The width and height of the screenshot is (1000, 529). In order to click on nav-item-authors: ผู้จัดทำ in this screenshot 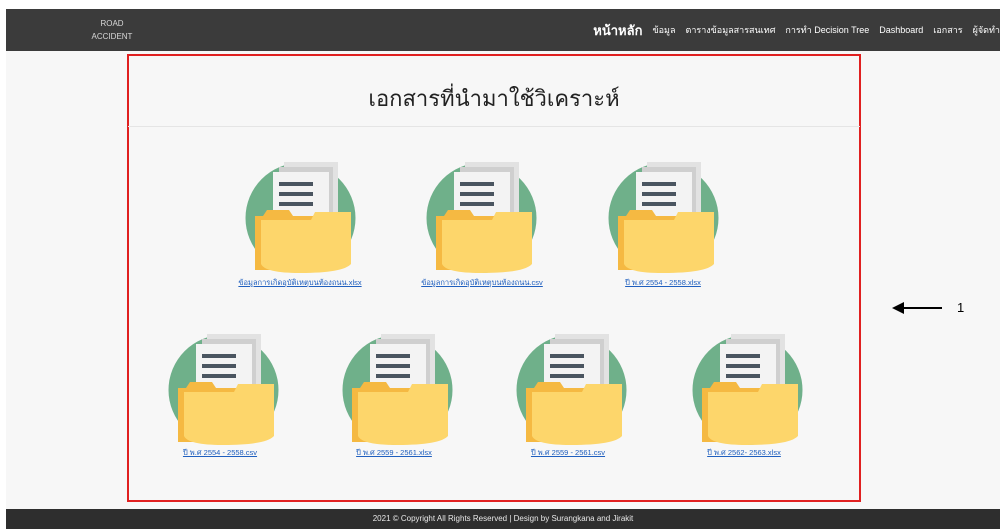, I will do `click(986, 30)`.